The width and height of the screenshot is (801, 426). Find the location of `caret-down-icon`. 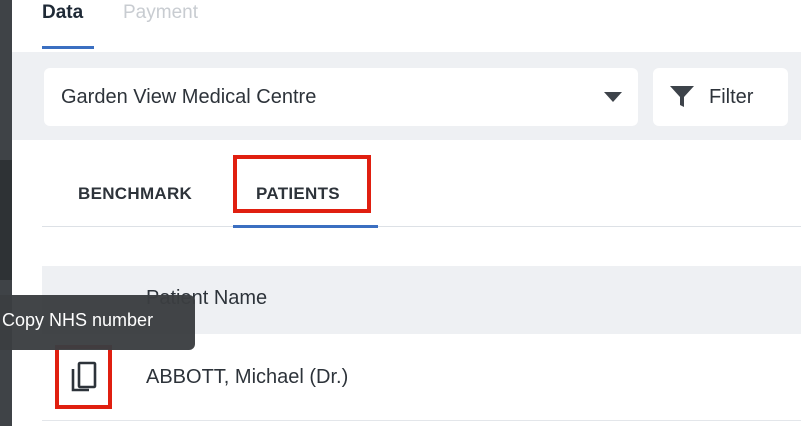

caret-down-icon is located at coordinates (613, 97).